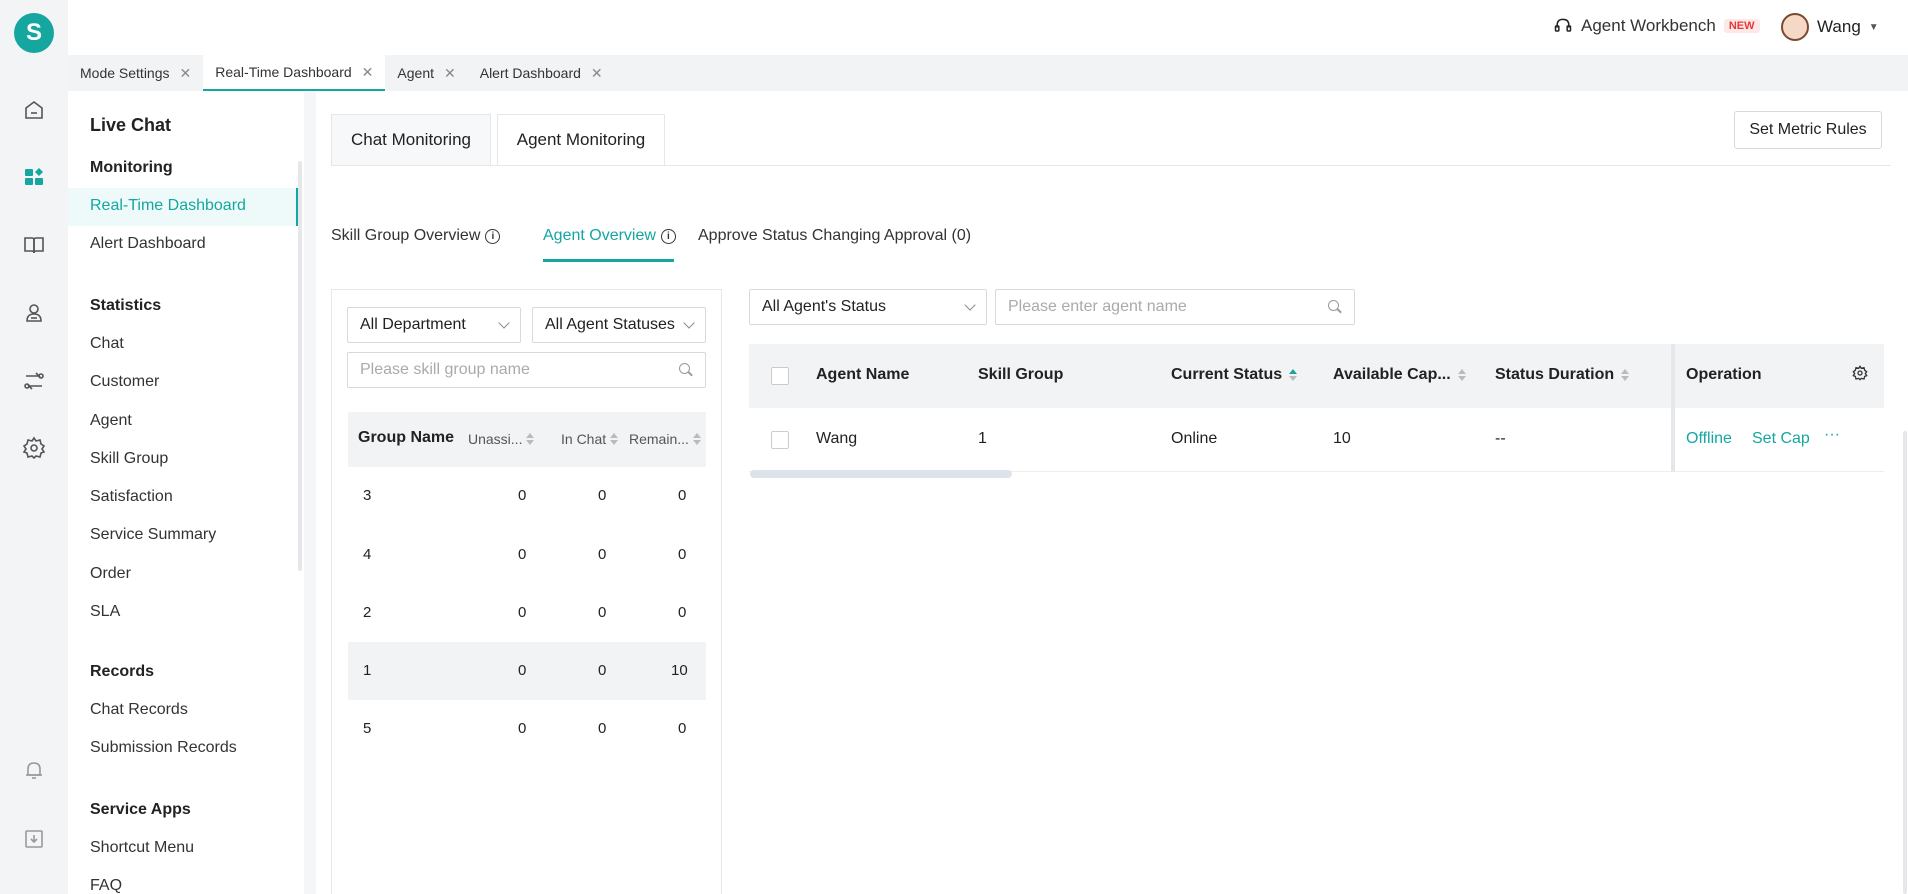 The image size is (1908, 894). What do you see at coordinates (367, 554) in the screenshot?
I see `cell-group-name: 4` at bounding box center [367, 554].